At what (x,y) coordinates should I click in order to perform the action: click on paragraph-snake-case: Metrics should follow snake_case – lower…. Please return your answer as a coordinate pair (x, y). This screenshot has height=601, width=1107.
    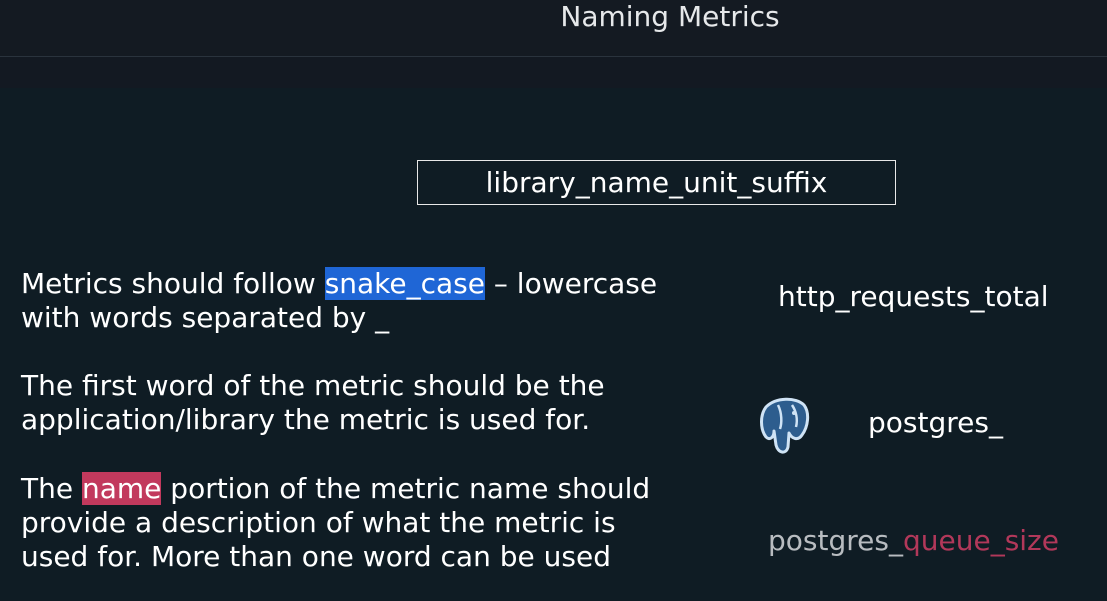
    Looking at the image, I should click on (339, 301).